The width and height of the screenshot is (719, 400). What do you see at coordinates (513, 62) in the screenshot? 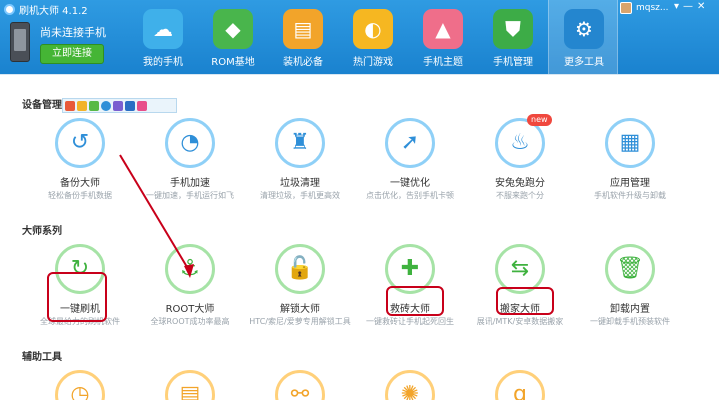
I see `nav-label: 手机管理` at bounding box center [513, 62].